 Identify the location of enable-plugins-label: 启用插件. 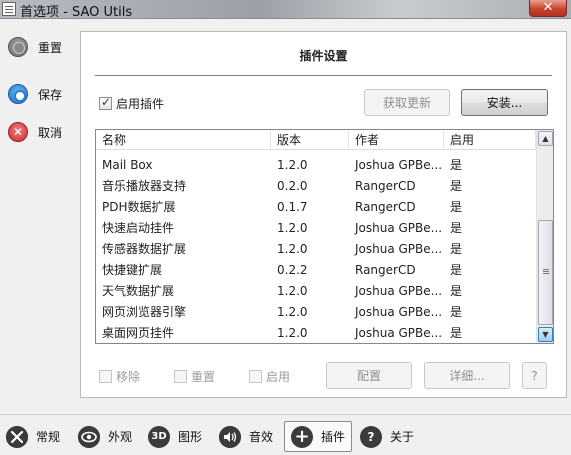
(140, 104).